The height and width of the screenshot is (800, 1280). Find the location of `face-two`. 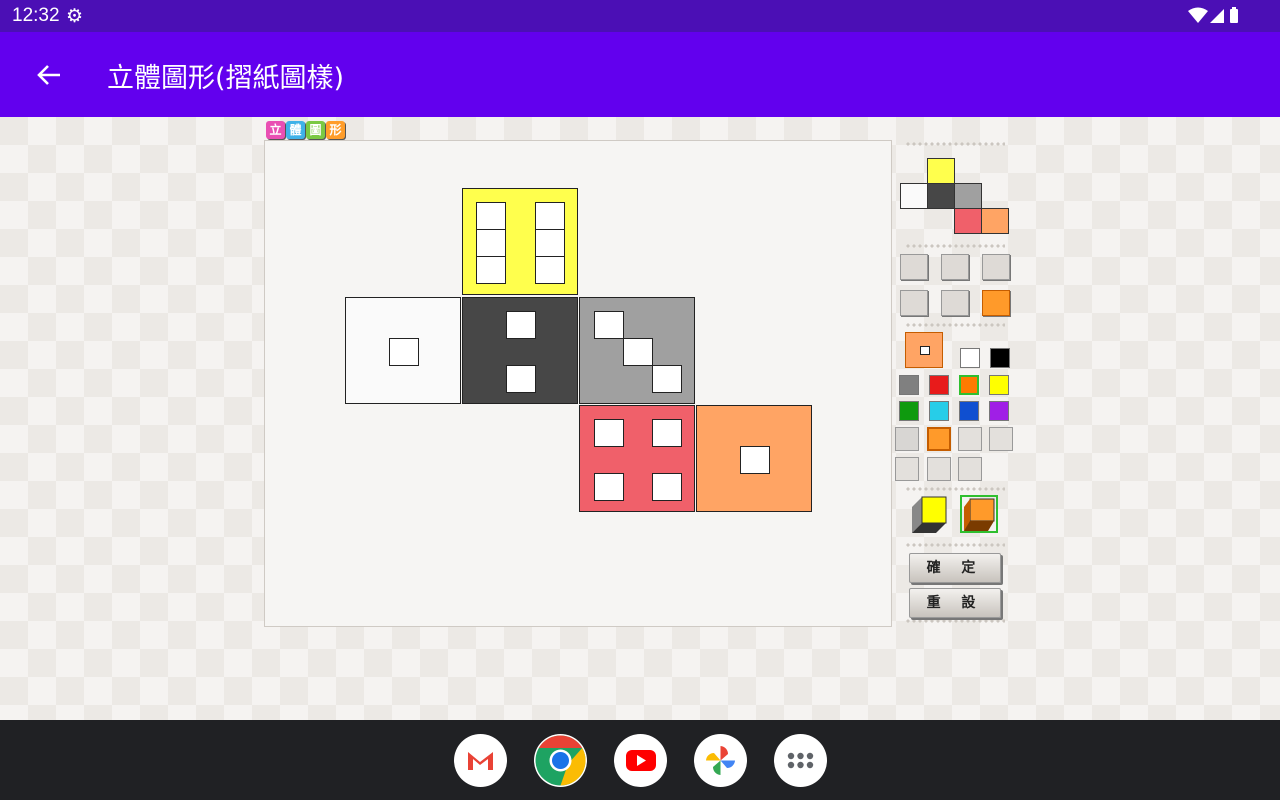

face-two is located at coordinates (520, 350).